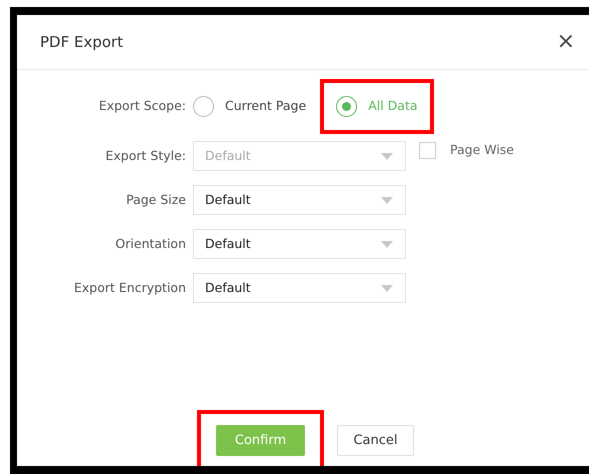 This screenshot has width=589, height=474. Describe the element at coordinates (565, 42) in the screenshot. I see `close-button: ×` at that location.